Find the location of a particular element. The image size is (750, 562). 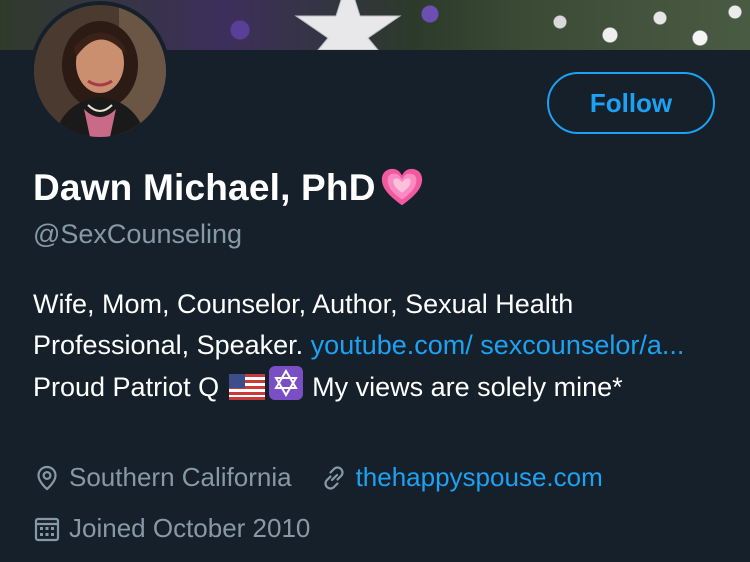

bio-text-patriot: Proud Patriot Q is located at coordinates (130, 387).